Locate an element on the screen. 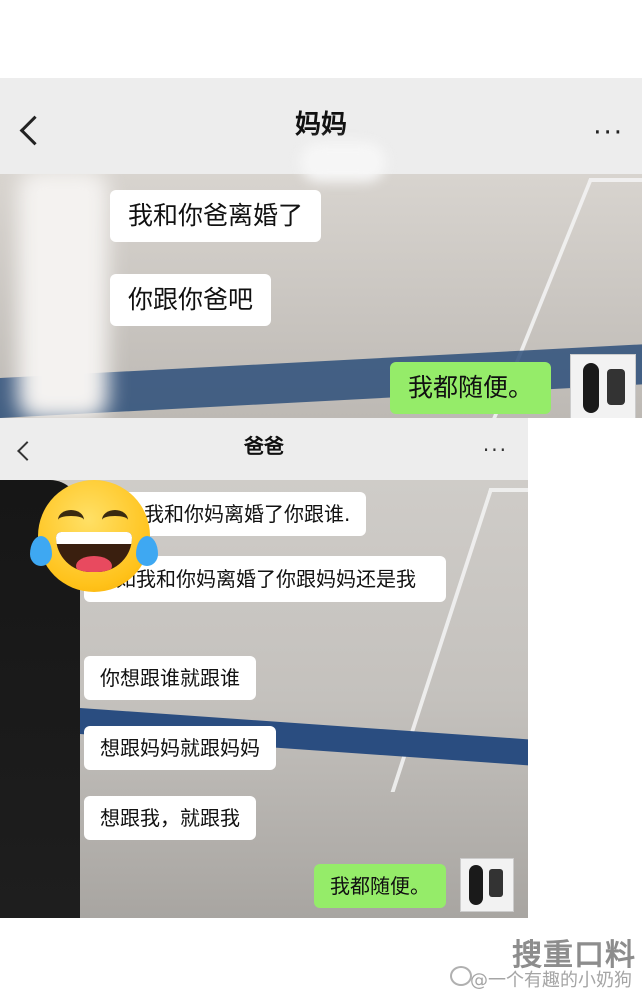 Image resolution: width=642 pixels, height=998 pixels. message-bubble: 你想跟谁就跟谁 is located at coordinates (170, 678).